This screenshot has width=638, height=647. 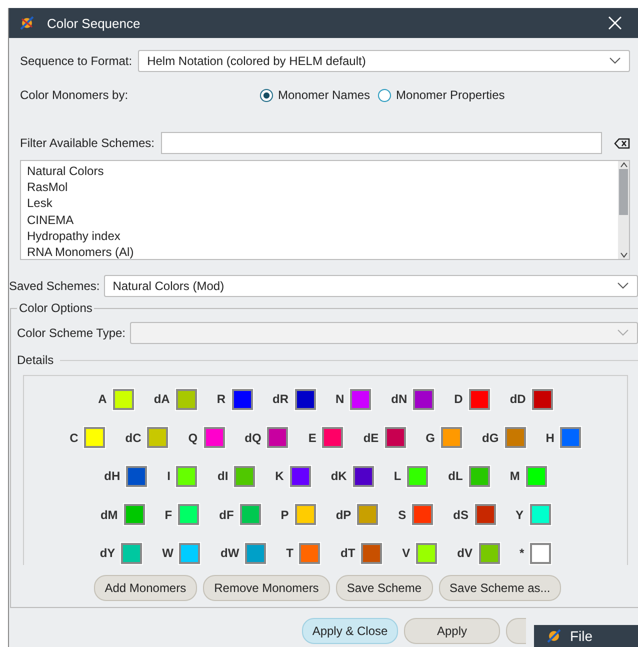 What do you see at coordinates (623, 255) in the screenshot?
I see `scroll-down-icon` at bounding box center [623, 255].